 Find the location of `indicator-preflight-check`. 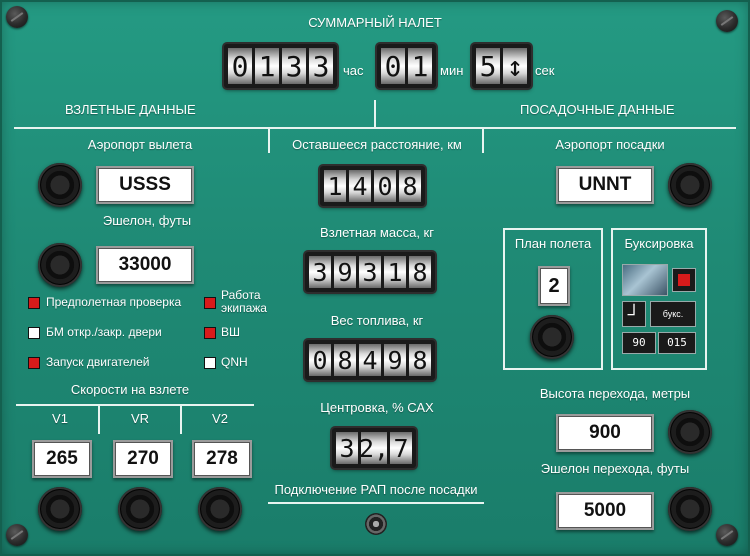

indicator-preflight-check is located at coordinates (34, 303).